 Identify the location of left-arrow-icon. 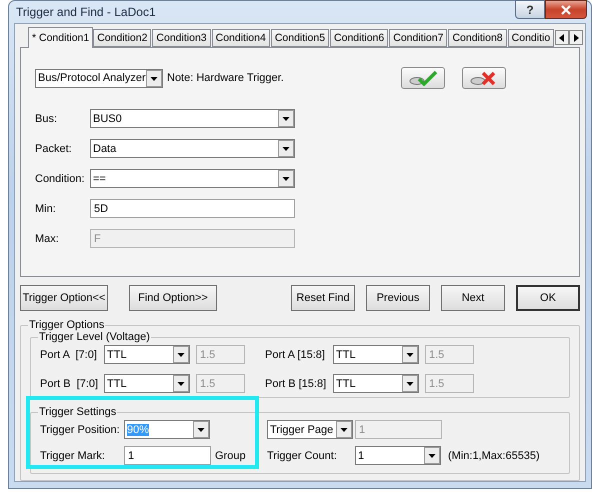
(562, 38).